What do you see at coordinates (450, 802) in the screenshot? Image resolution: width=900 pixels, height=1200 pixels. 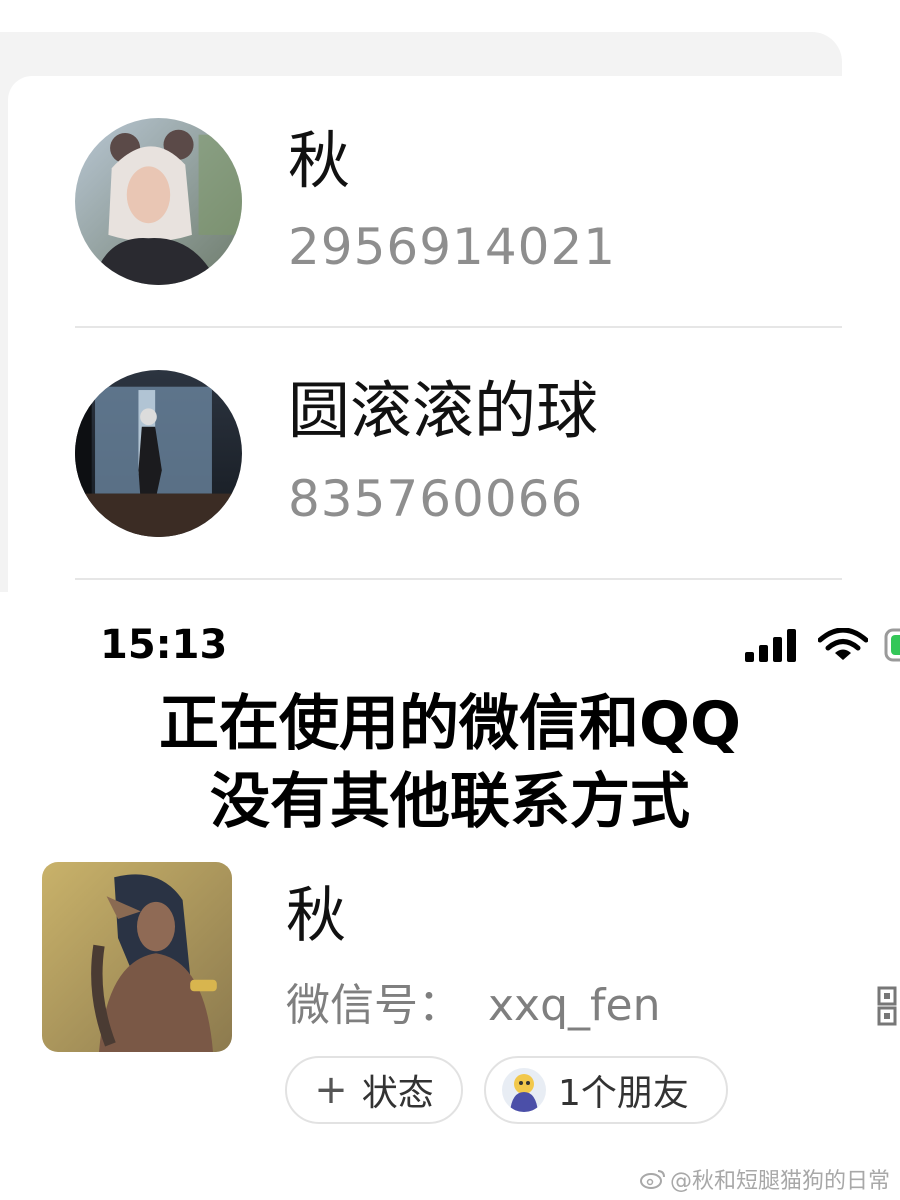 I see `caption-line-2: 没有其他联系方式` at bounding box center [450, 802].